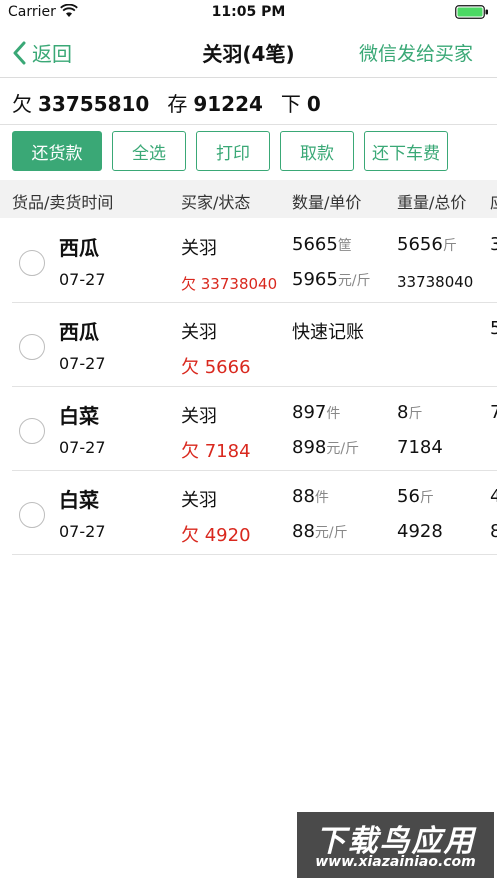 Image resolution: width=497 pixels, height=883 pixels. Describe the element at coordinates (63, 202) in the screenshot. I see `header-goods-time: 货品/卖货时间` at that location.